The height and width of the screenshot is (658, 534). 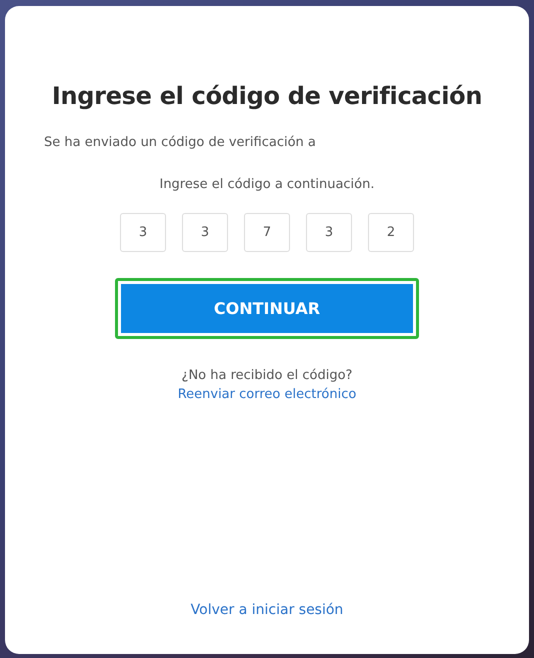 What do you see at coordinates (267, 308) in the screenshot?
I see `continue-button: CONTINUAR` at bounding box center [267, 308].